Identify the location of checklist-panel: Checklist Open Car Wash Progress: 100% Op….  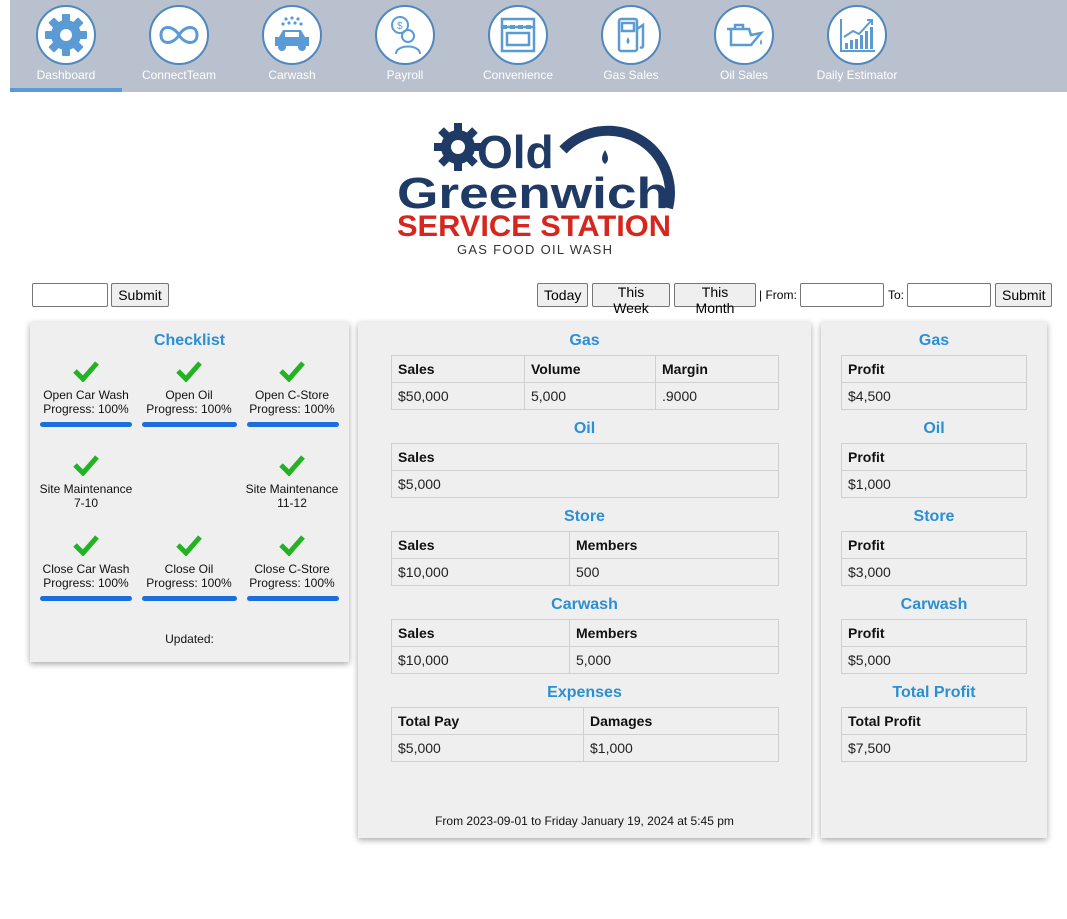
(189, 492).